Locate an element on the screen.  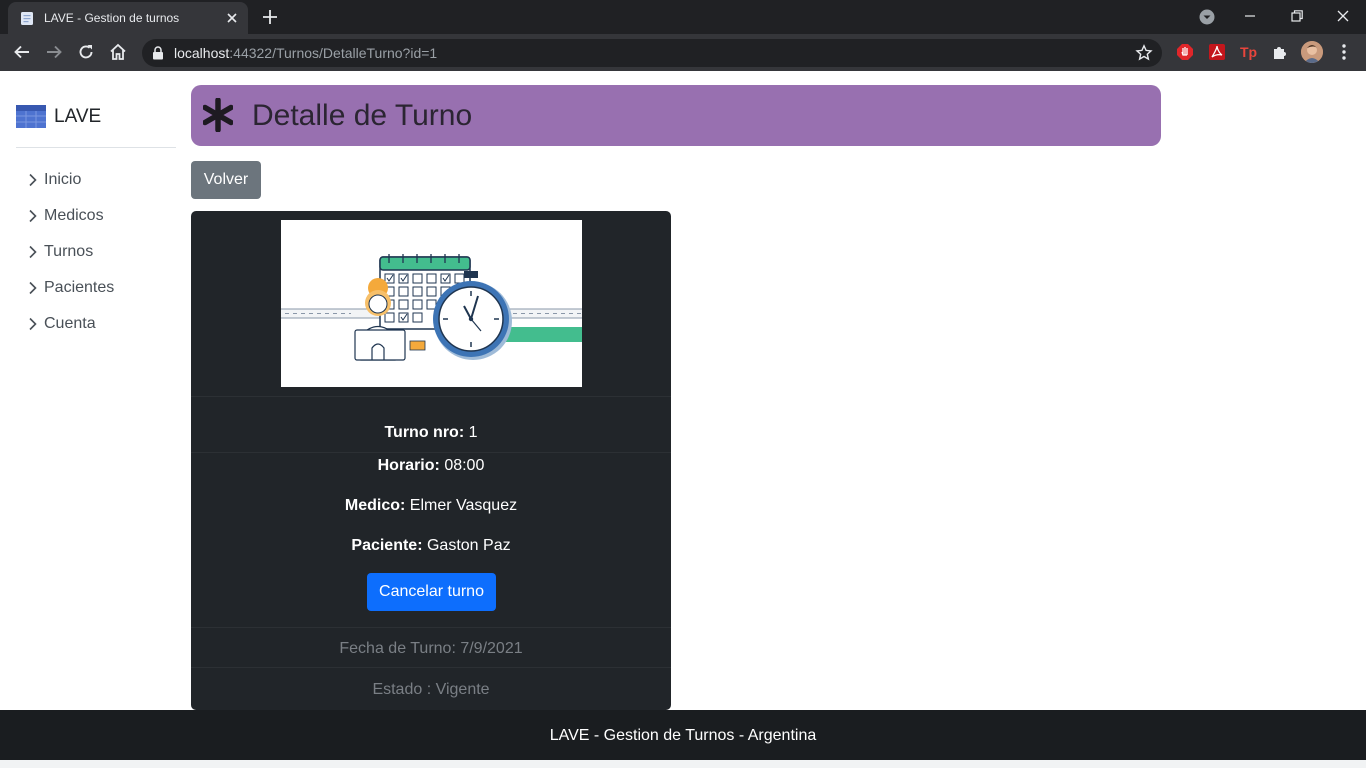
url-host: localhost is located at coordinates (202, 53).